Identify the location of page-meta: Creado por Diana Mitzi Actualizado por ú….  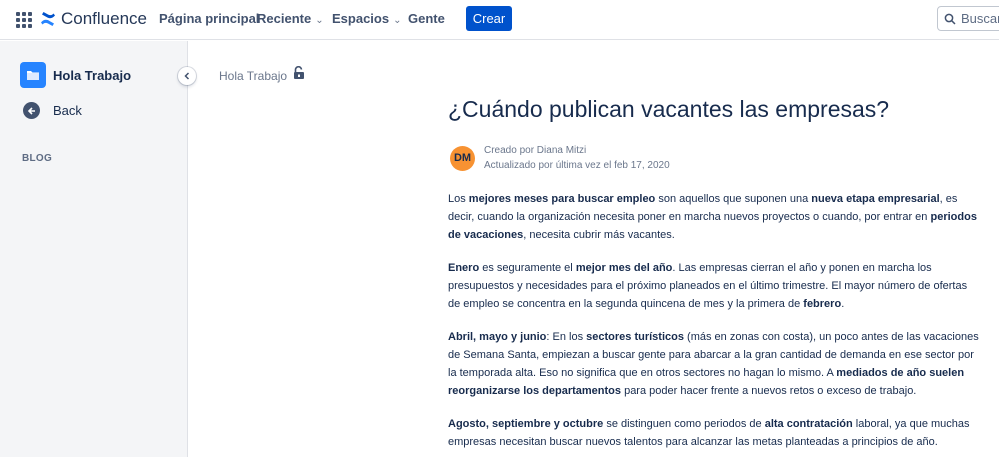
(577, 158).